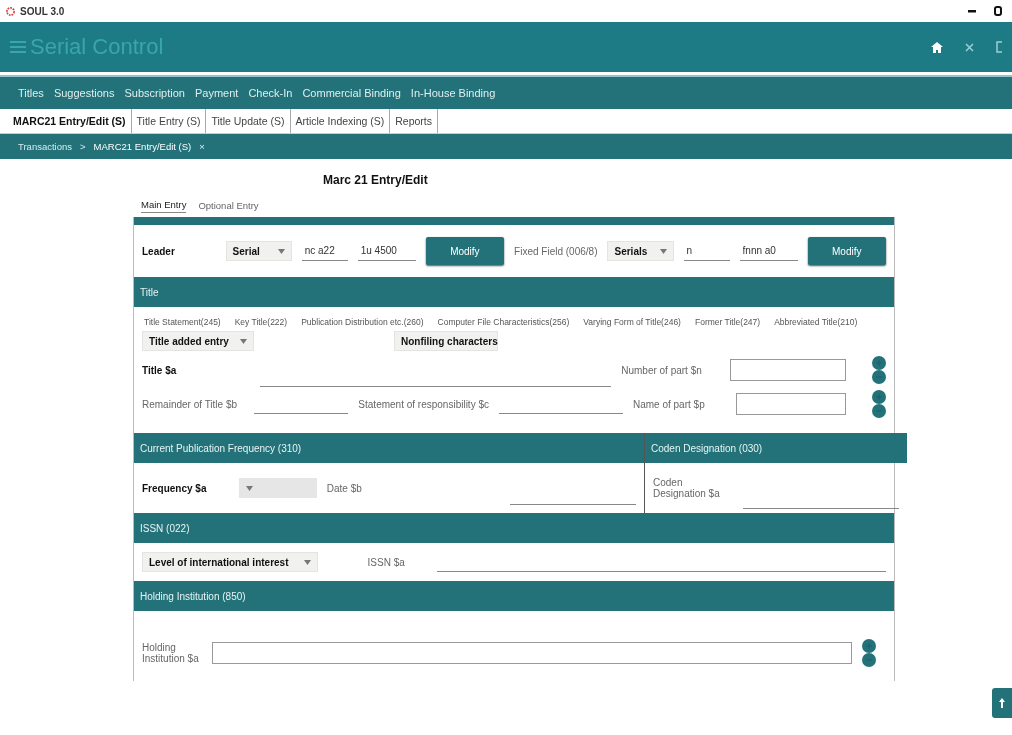  What do you see at coordinates (389, 448) in the screenshot?
I see `section-header: Current Publication Frequency (310)` at bounding box center [389, 448].